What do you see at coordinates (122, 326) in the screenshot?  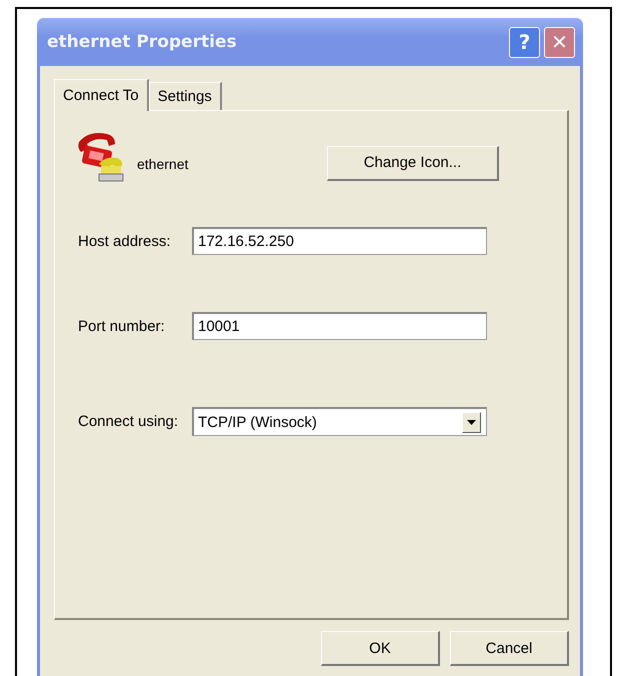 I see `field-label: Port number:` at bounding box center [122, 326].